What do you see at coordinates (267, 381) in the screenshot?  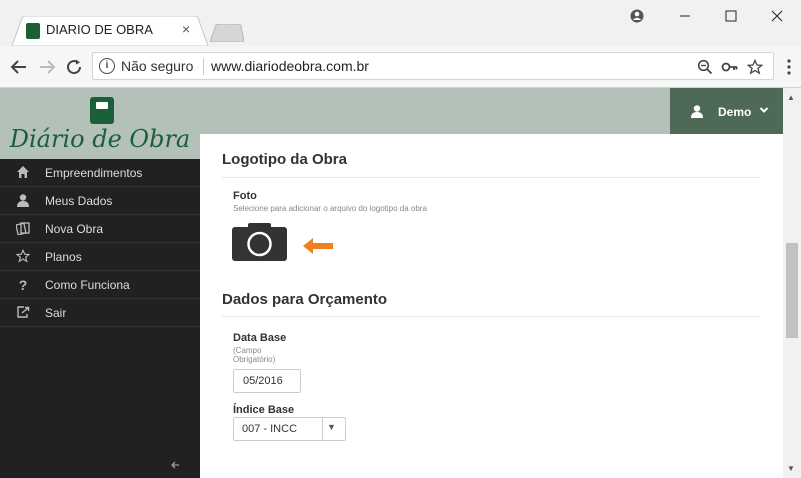 I see `base-date-input: 05/2016` at bounding box center [267, 381].